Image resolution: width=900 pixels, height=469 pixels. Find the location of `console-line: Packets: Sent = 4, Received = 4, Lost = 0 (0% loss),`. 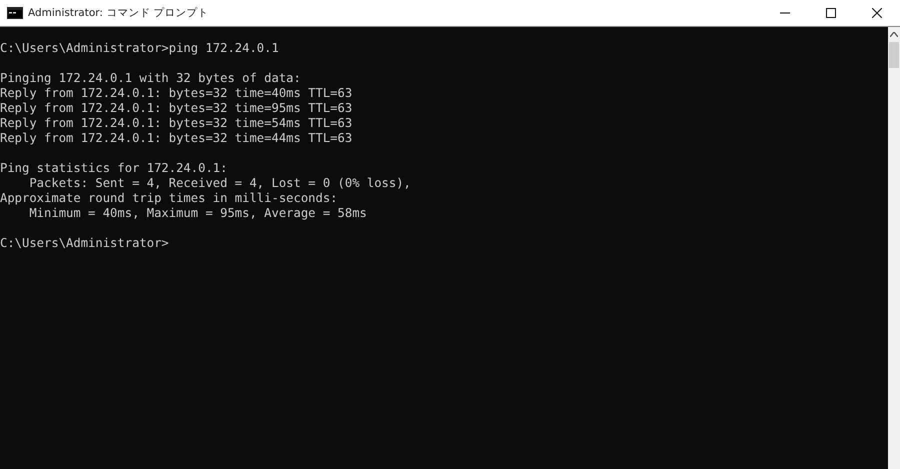

console-line: Packets: Sent = 4, Received = 4, Lost = 0 (0% loss), is located at coordinates (219, 183).